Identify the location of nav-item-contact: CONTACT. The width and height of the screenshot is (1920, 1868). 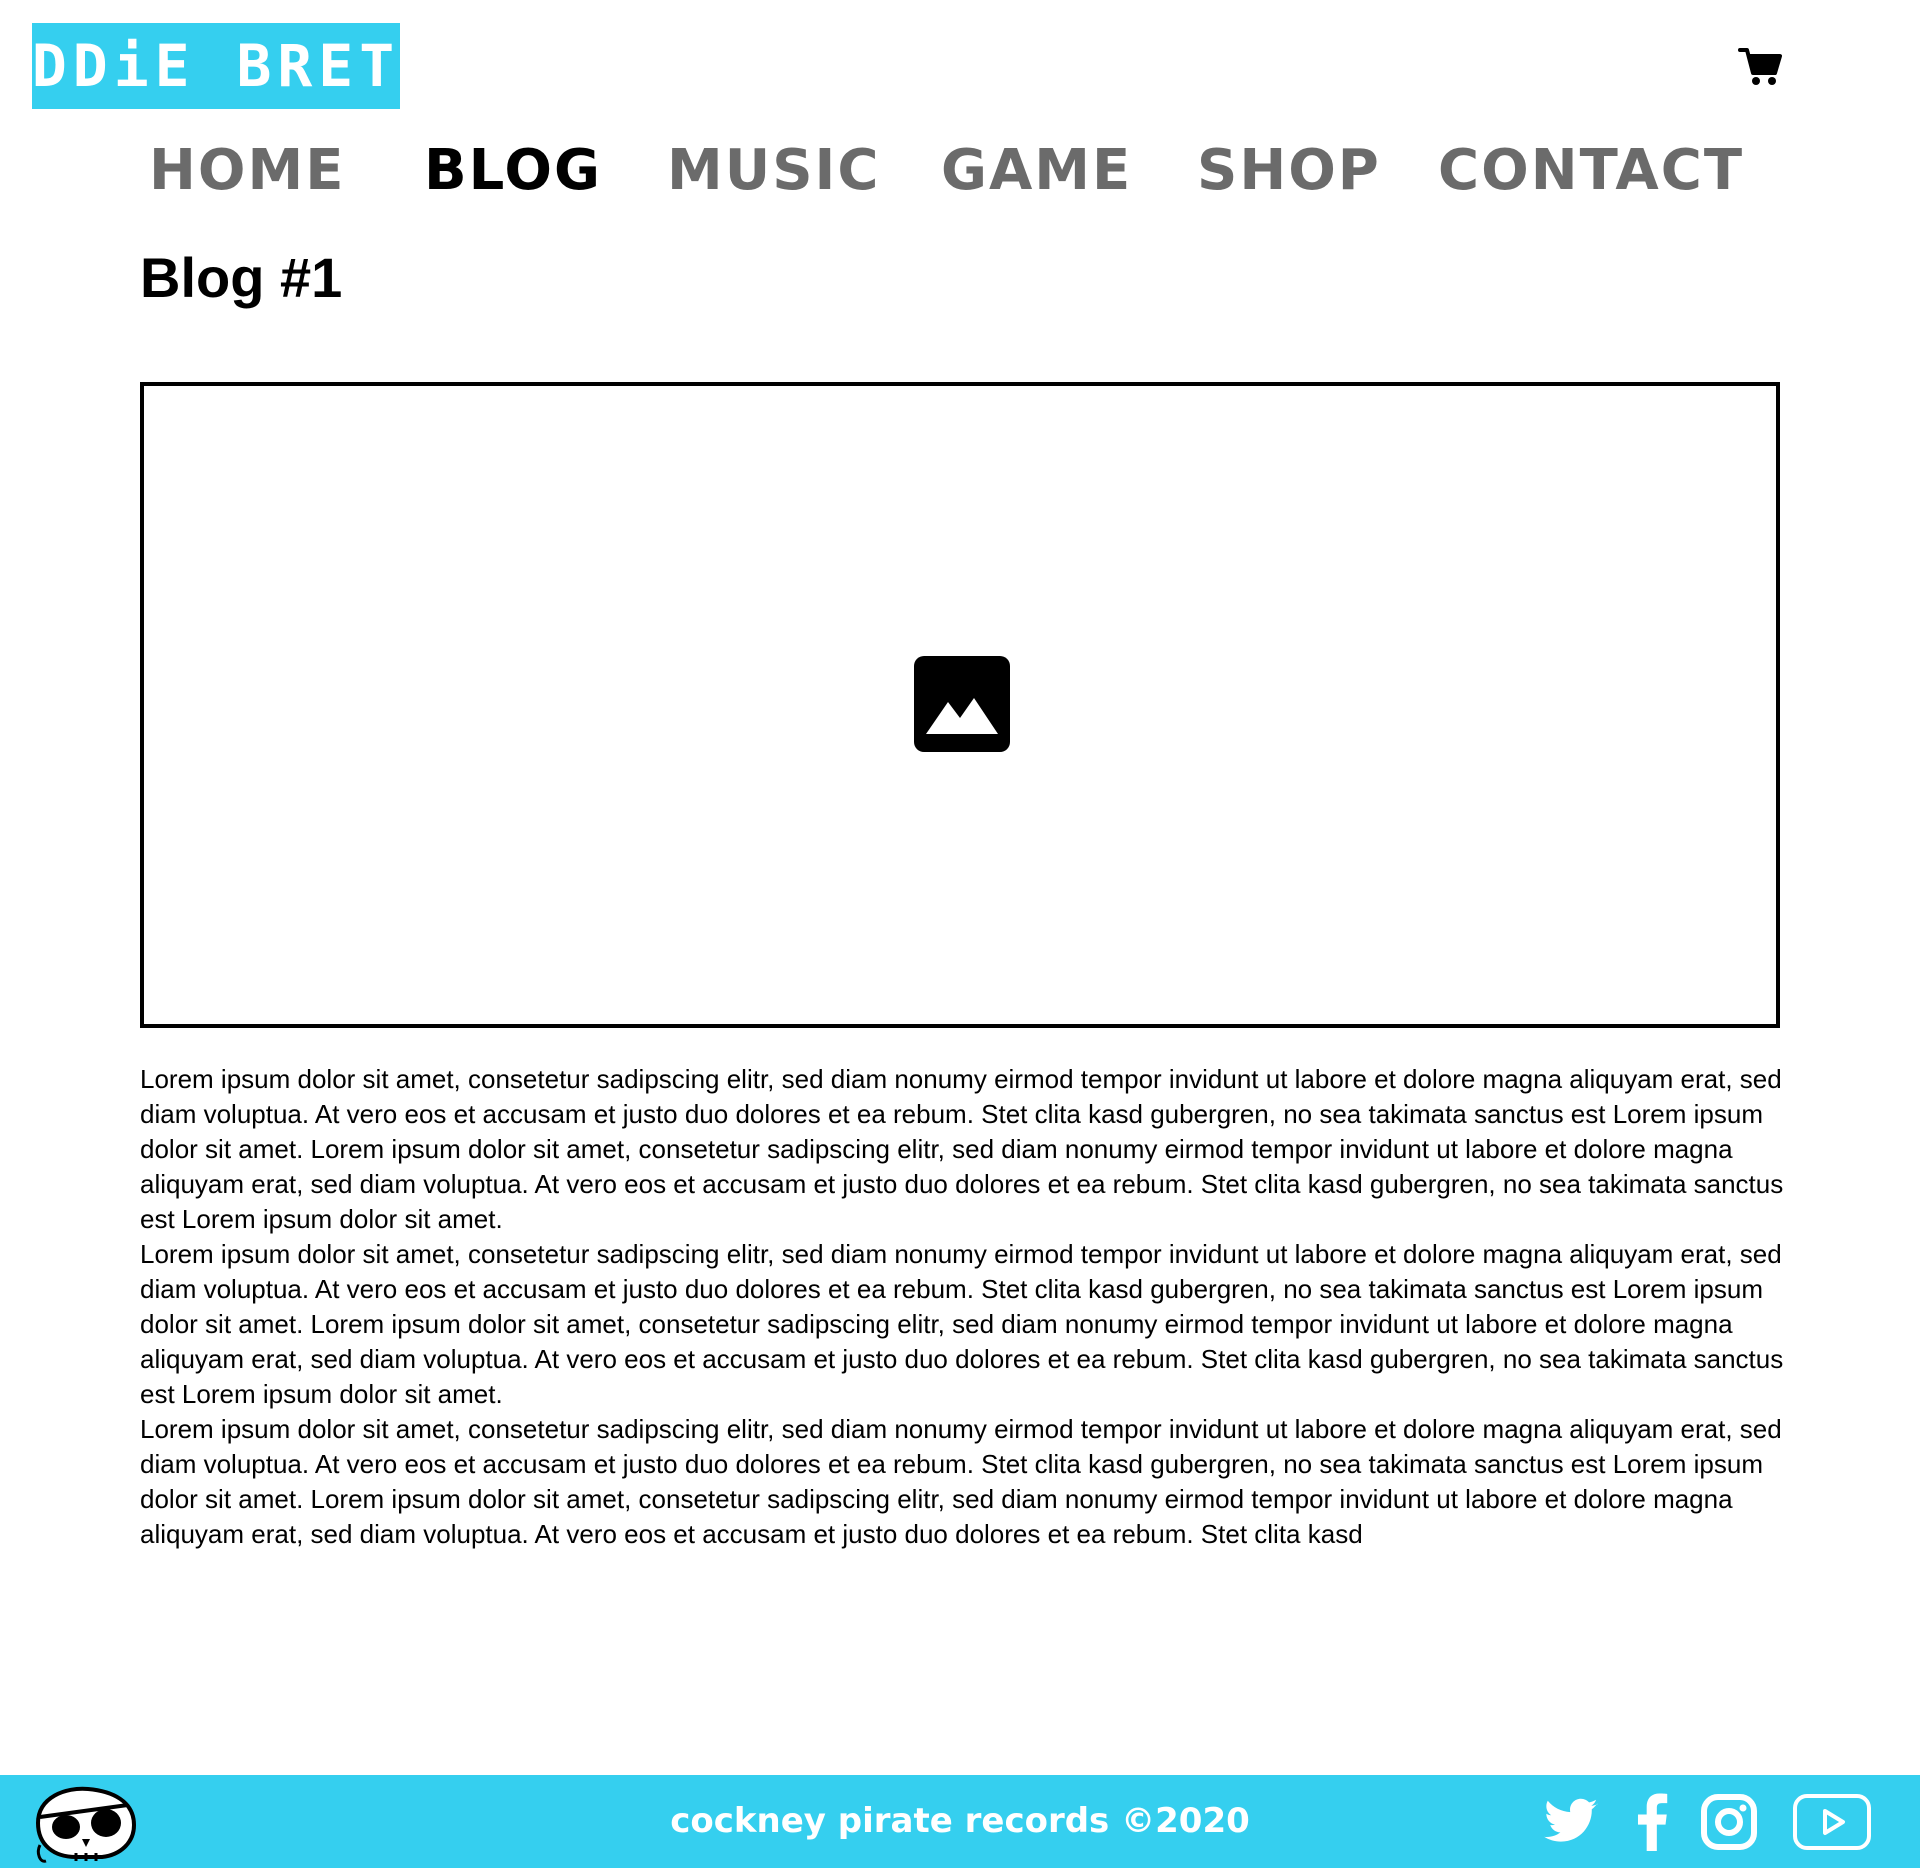
(1591, 171).